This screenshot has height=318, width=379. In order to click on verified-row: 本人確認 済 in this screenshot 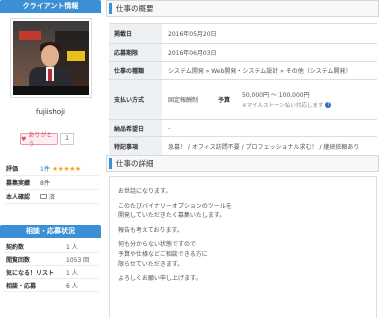, I will do `click(51, 197)`.